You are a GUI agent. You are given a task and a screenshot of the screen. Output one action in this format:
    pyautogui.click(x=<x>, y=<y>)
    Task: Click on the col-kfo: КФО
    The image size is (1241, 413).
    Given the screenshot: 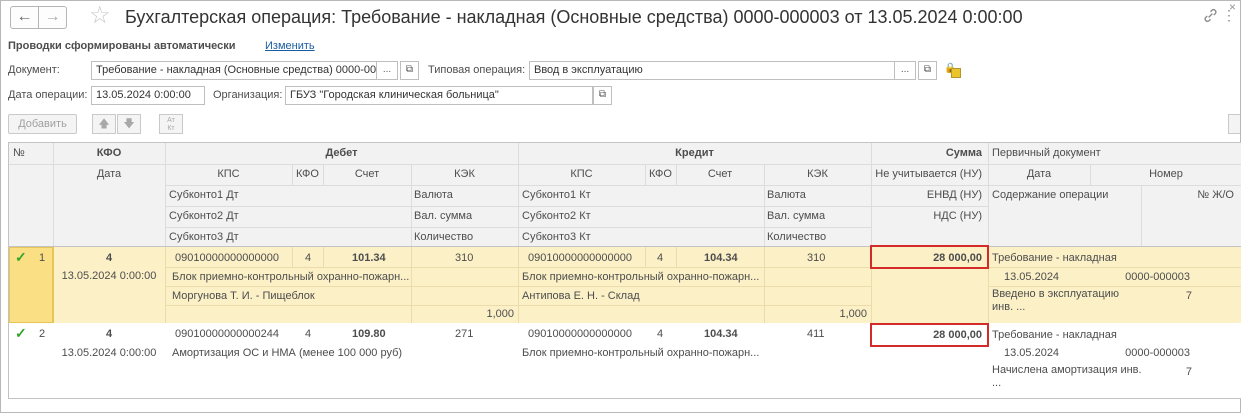 What is the action you would take?
    pyautogui.click(x=109, y=153)
    